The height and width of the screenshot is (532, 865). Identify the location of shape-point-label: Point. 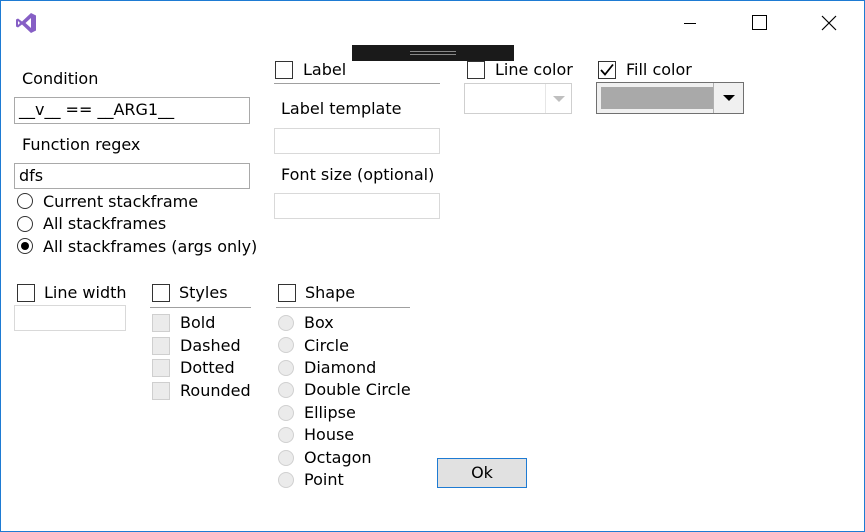
(324, 479).